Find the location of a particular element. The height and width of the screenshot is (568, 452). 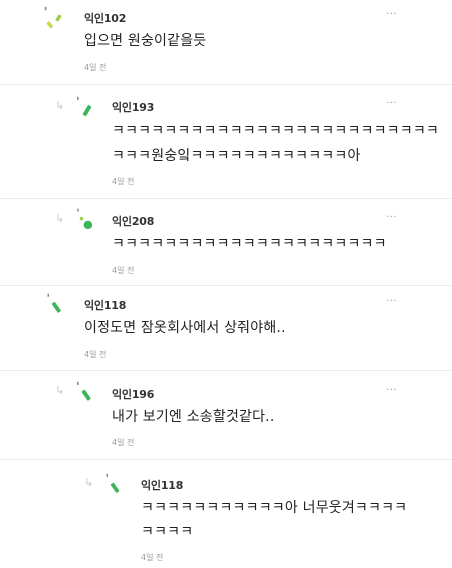

comment-text: ㅋㅋㅋㅋㅋㅋㅋㅋㅋㅋㅋㅋㅋㅋㅋㅋㅋㅋㅋㅋㅋ is located at coordinates (249, 244).